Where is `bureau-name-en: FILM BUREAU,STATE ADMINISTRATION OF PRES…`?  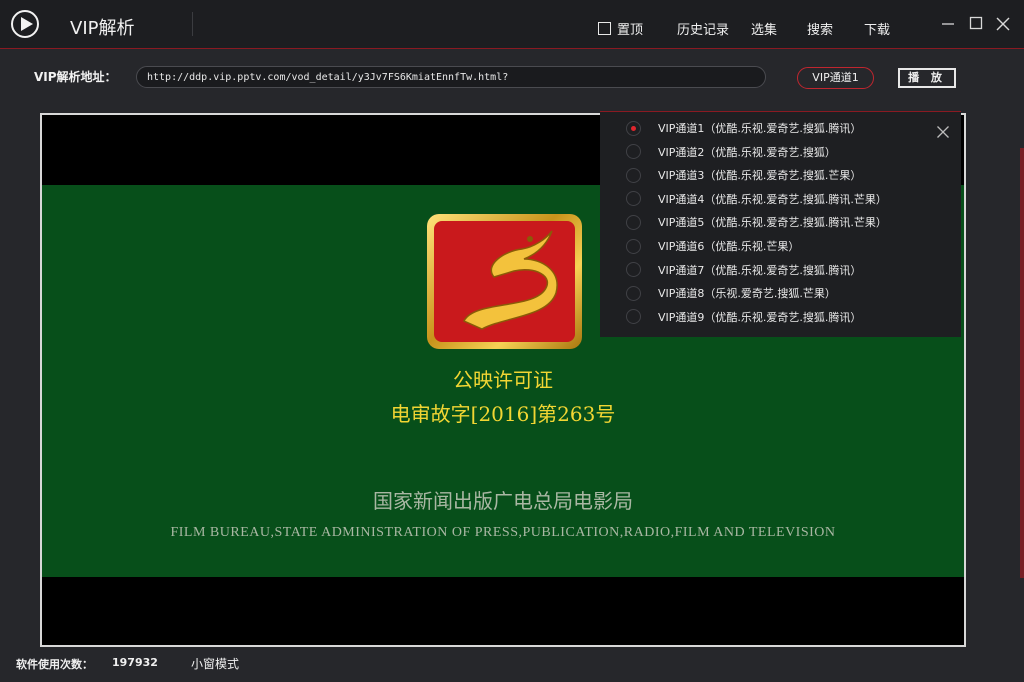
bureau-name-en: FILM BUREAU,STATE ADMINISTRATION OF PRES… is located at coordinates (503, 532).